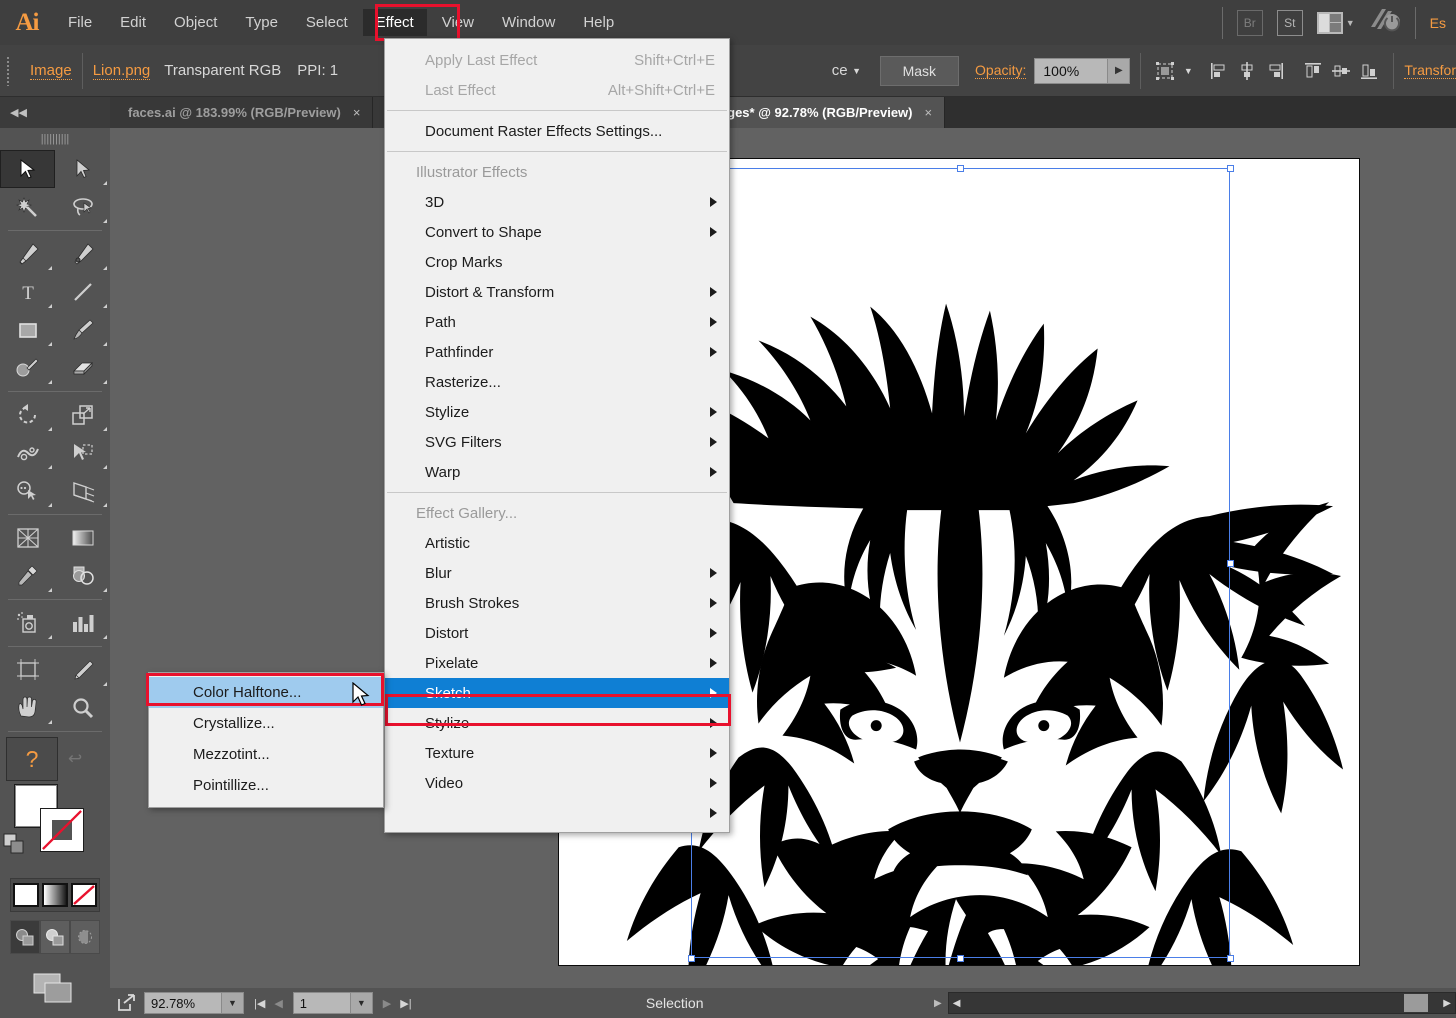  I want to click on control-bar-grip, so click(8, 71).